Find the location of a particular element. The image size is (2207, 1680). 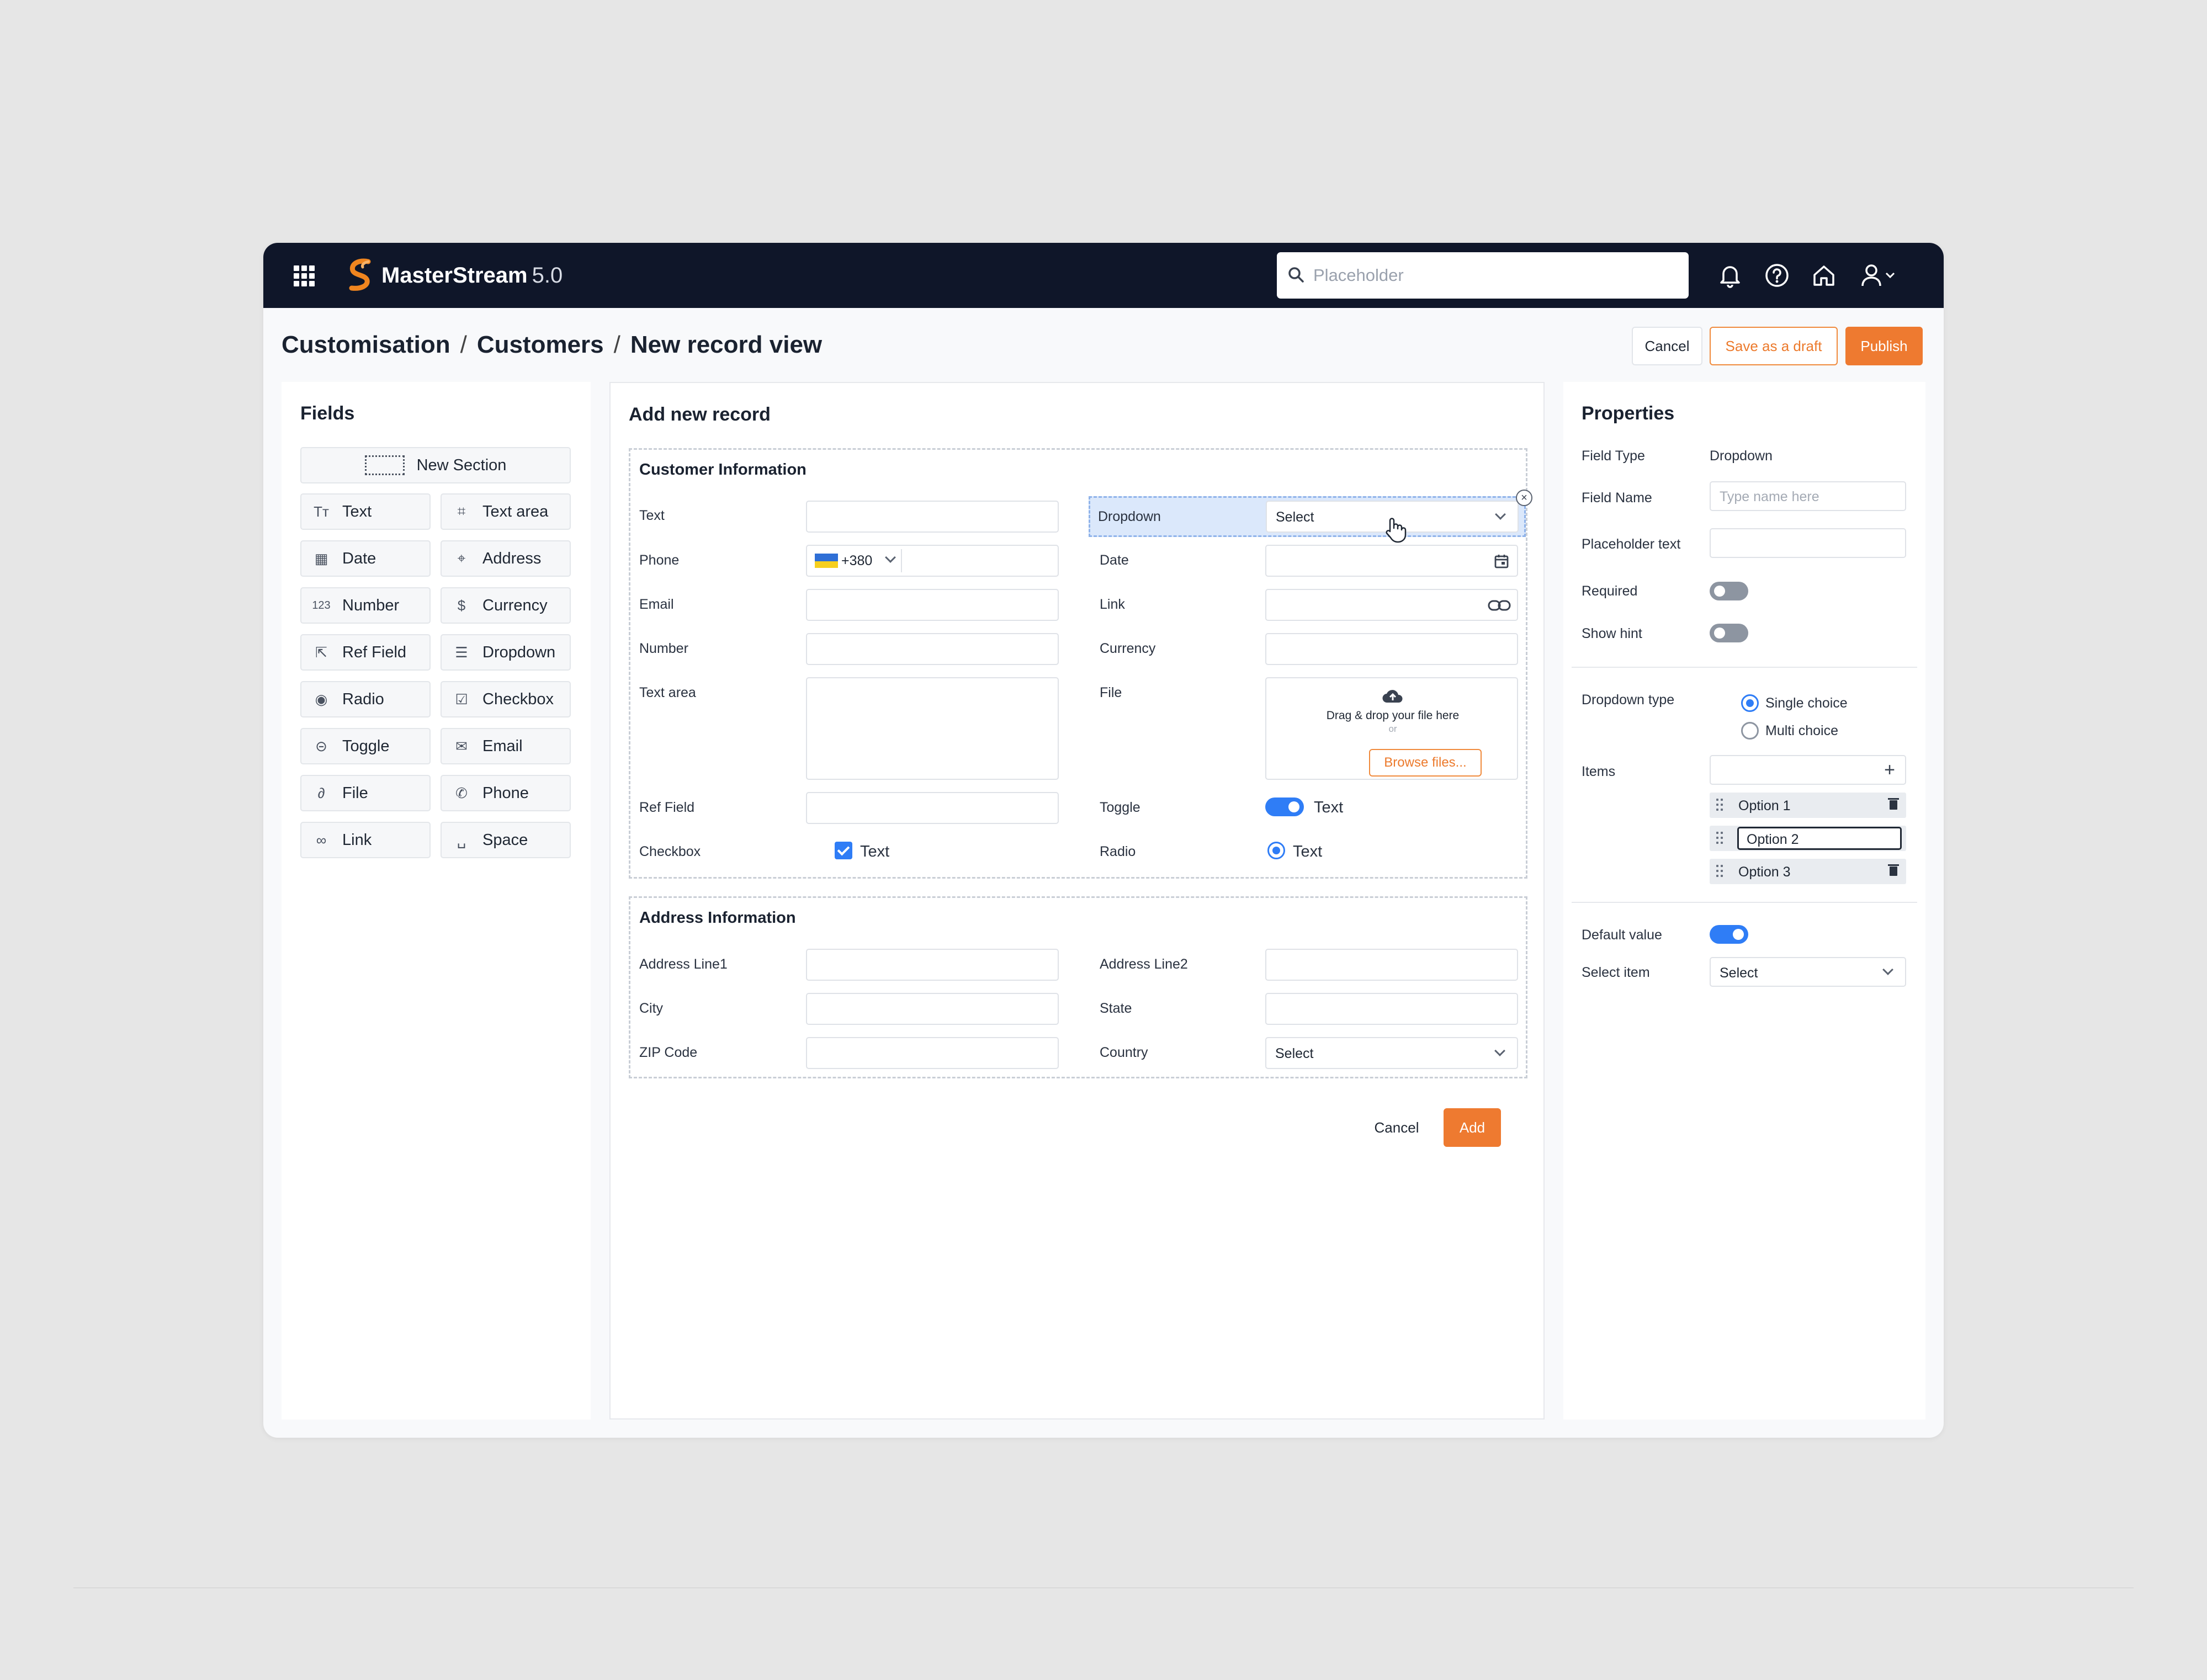

multi-choice-radio is located at coordinates (1750, 731).